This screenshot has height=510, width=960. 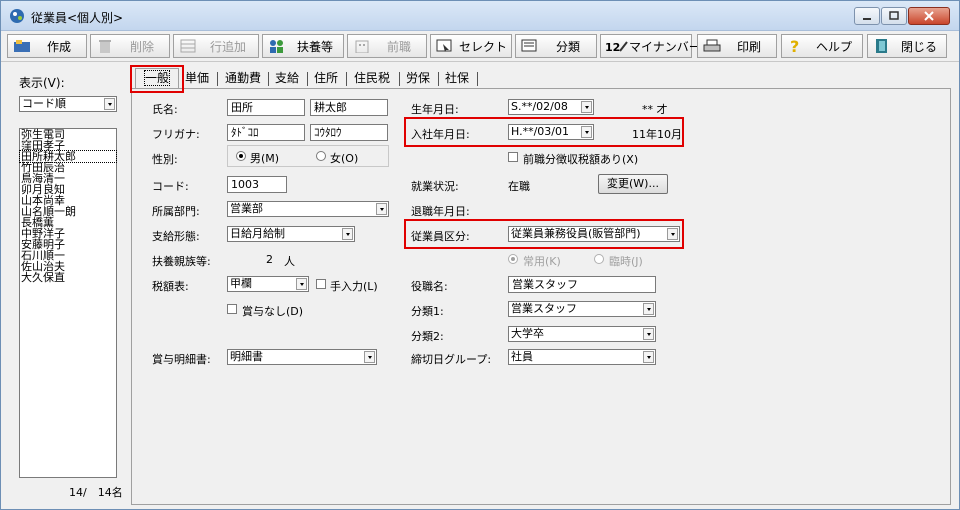 What do you see at coordinates (130, 46) in the screenshot?
I see `delete-button: 削除` at bounding box center [130, 46].